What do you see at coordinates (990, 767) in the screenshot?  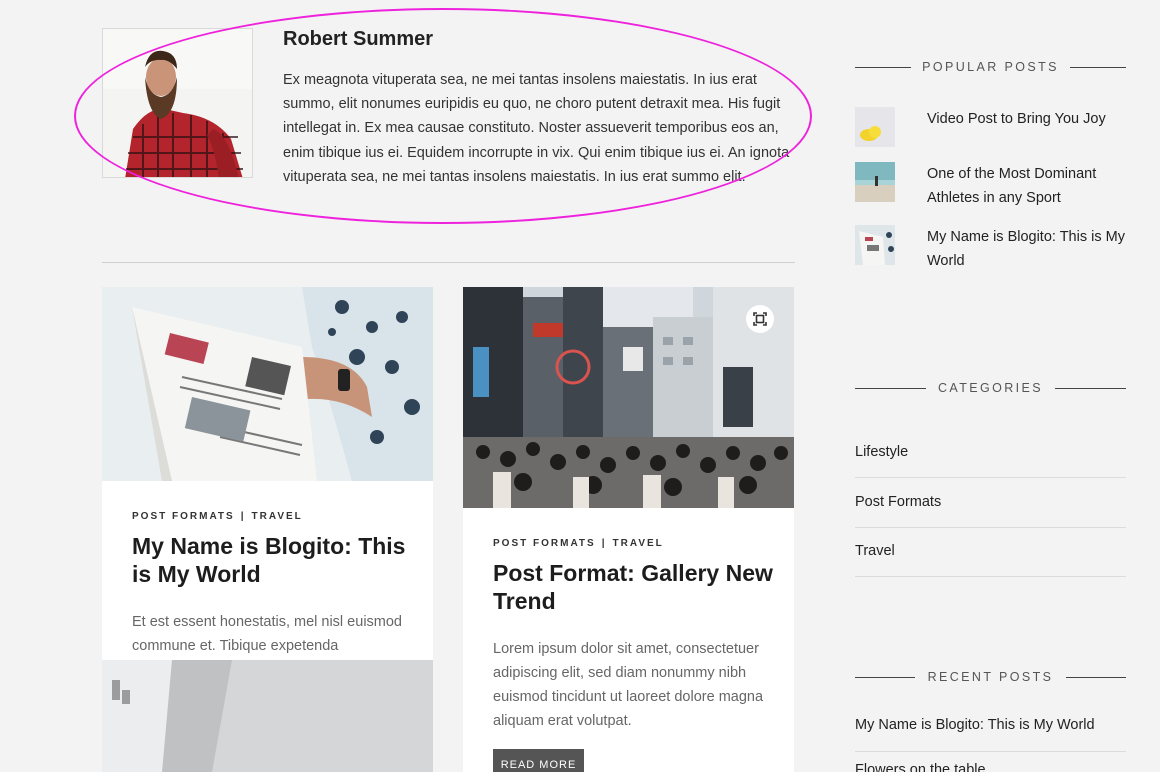 I see `recent-post-item: Flowers on the table` at bounding box center [990, 767].